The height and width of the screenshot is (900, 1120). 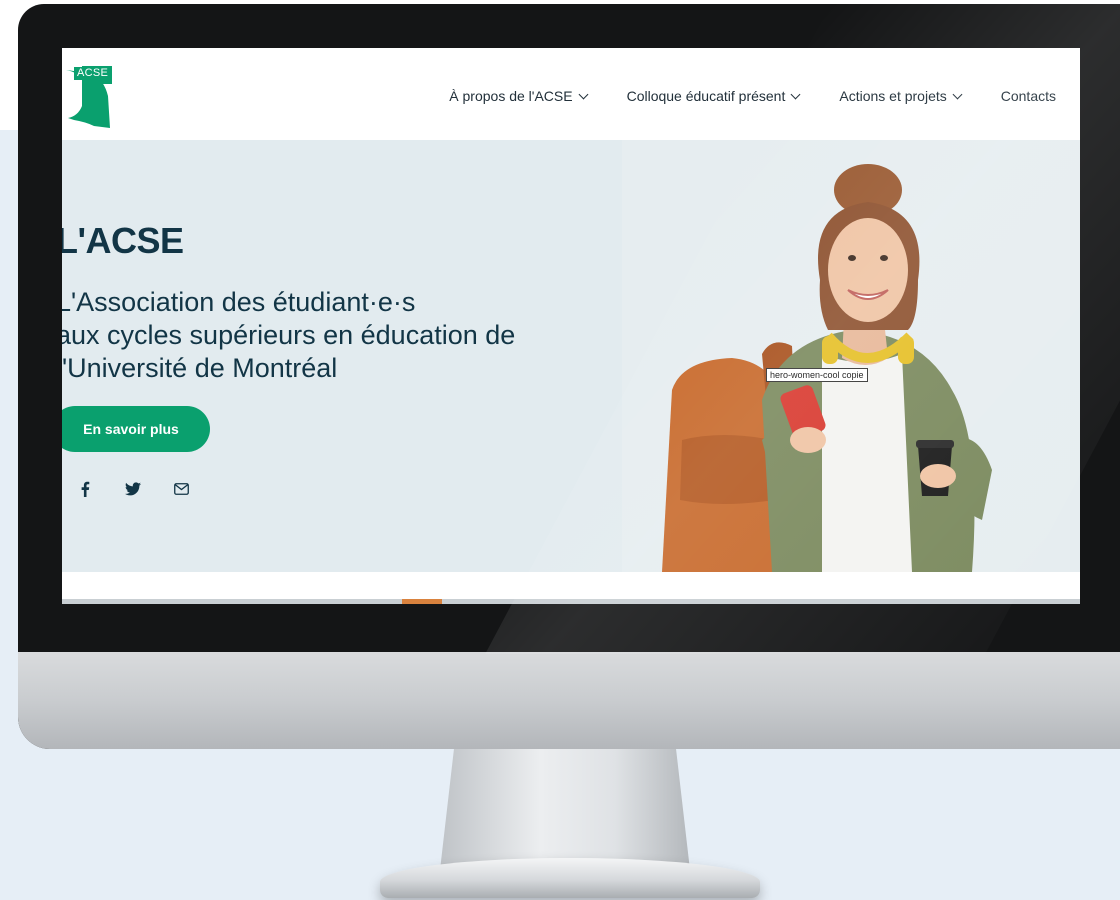 What do you see at coordinates (85, 489) in the screenshot?
I see `facebook-icon` at bounding box center [85, 489].